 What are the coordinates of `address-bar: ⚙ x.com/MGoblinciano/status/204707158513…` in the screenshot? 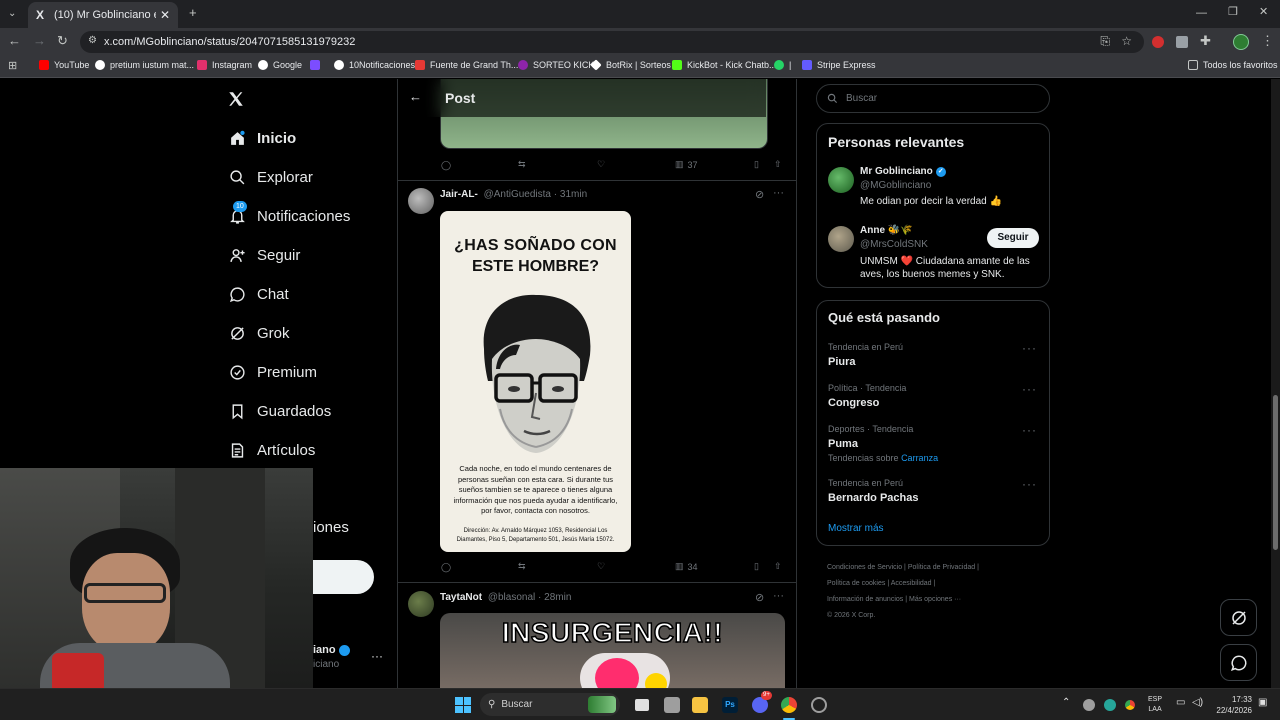 It's located at (612, 42).